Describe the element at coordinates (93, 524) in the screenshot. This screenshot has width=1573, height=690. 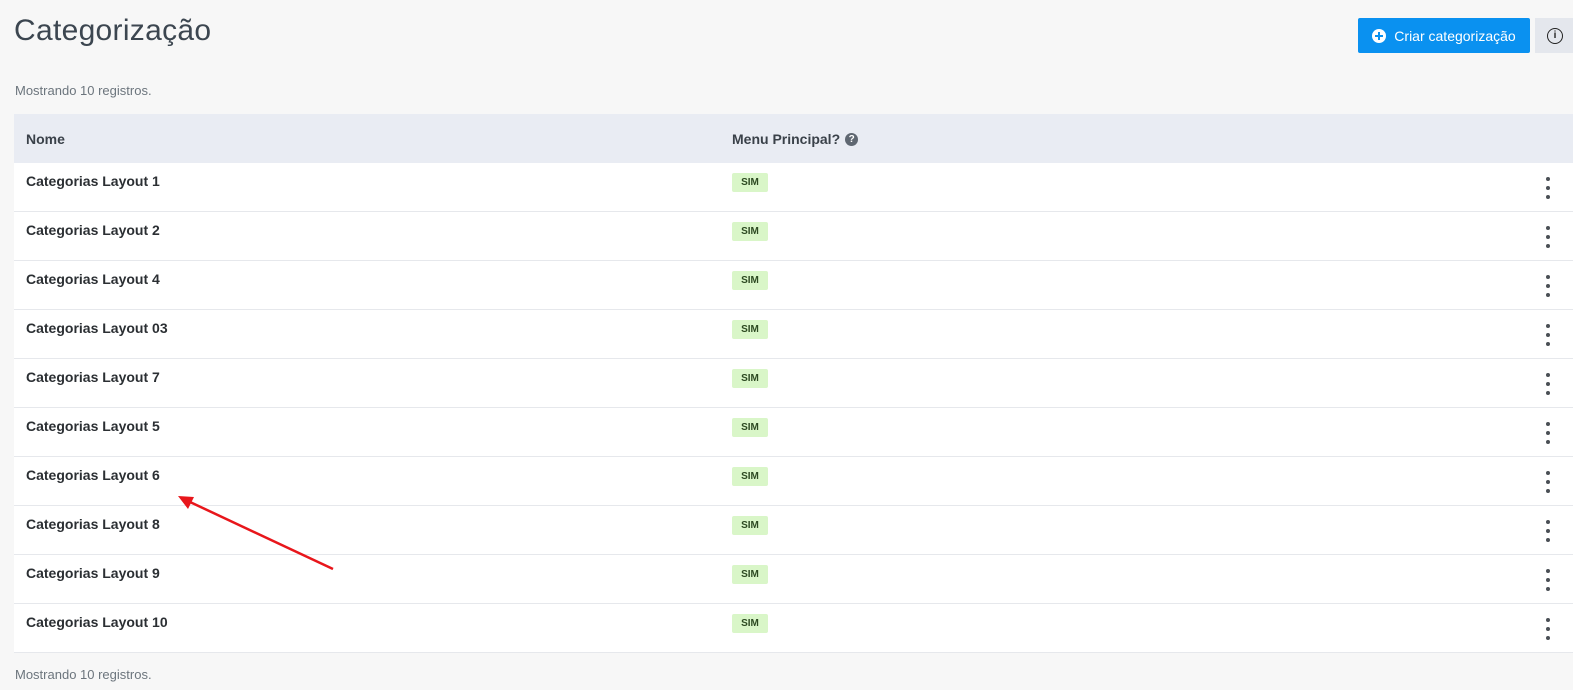
I see `row-name: Categorias Layout 8` at that location.